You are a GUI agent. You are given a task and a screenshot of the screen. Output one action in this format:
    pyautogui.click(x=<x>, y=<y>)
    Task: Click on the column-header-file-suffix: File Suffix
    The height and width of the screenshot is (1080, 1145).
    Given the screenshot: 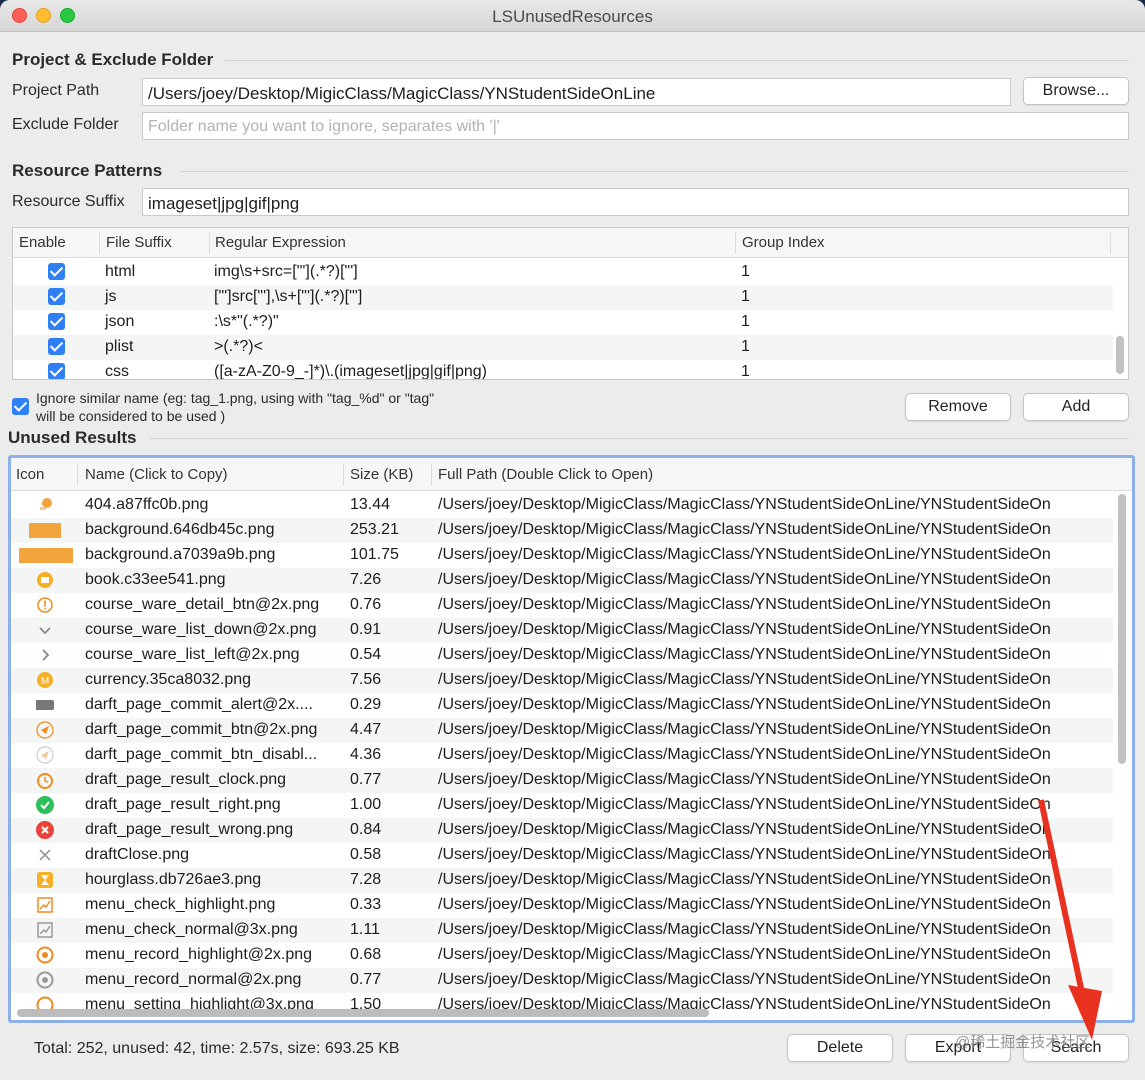 What is the action you would take?
    pyautogui.click(x=139, y=242)
    